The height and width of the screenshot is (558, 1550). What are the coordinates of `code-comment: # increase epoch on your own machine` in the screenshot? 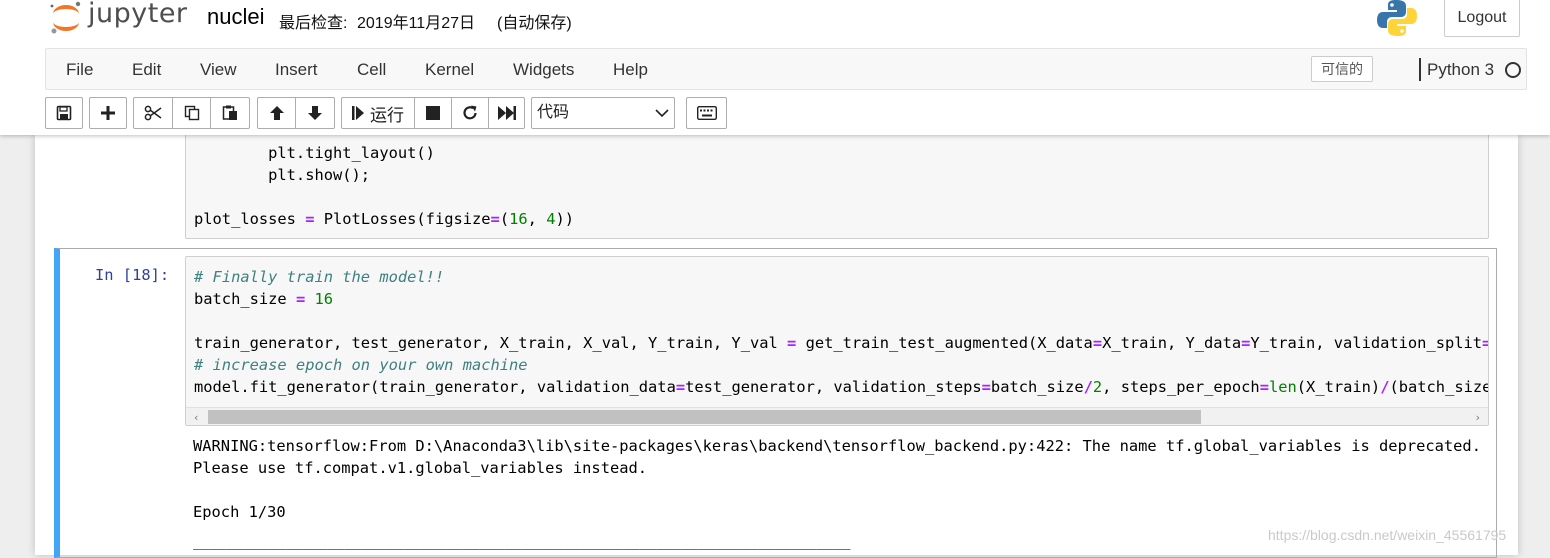 It's located at (361, 365).